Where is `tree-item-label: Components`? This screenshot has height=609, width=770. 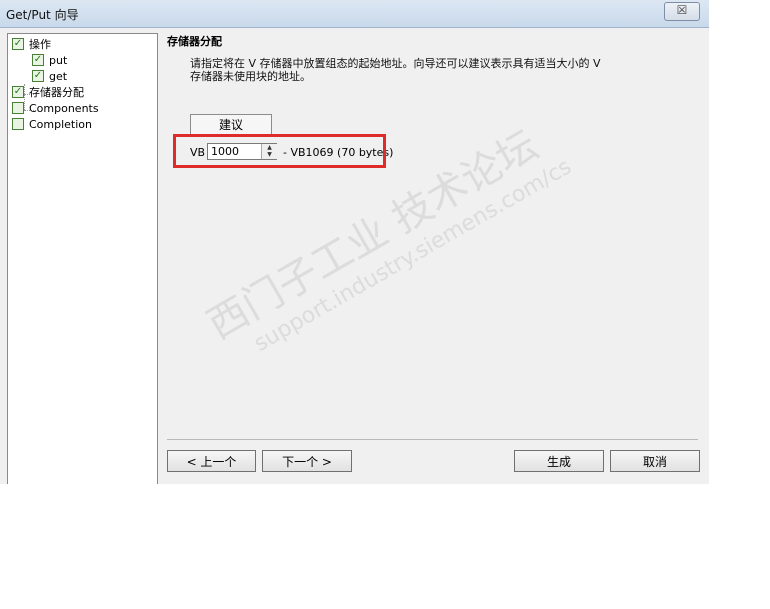 tree-item-label: Components is located at coordinates (64, 108).